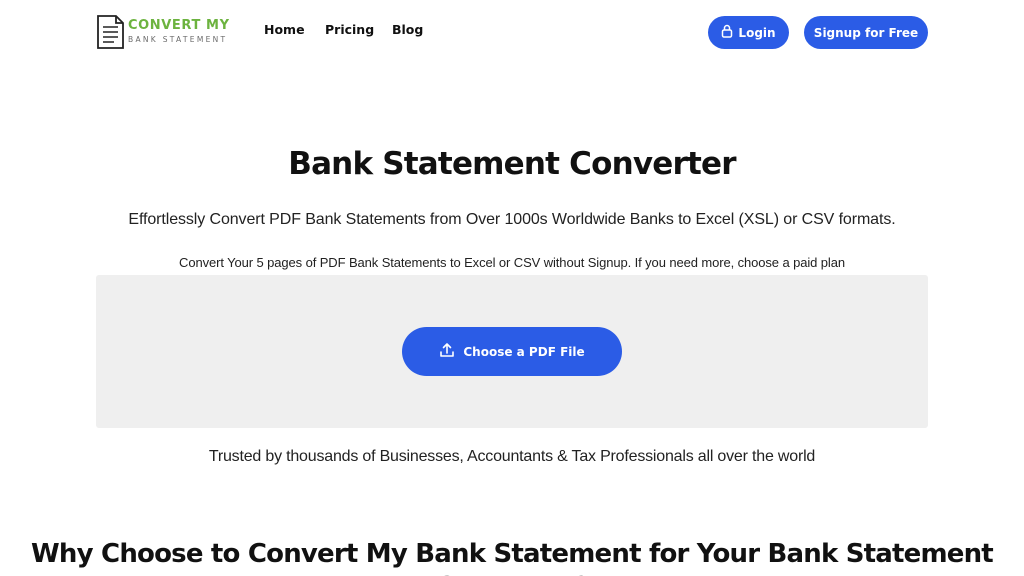 This screenshot has height=576, width=1024. What do you see at coordinates (727, 32) in the screenshot?
I see `lock-icon` at bounding box center [727, 32].